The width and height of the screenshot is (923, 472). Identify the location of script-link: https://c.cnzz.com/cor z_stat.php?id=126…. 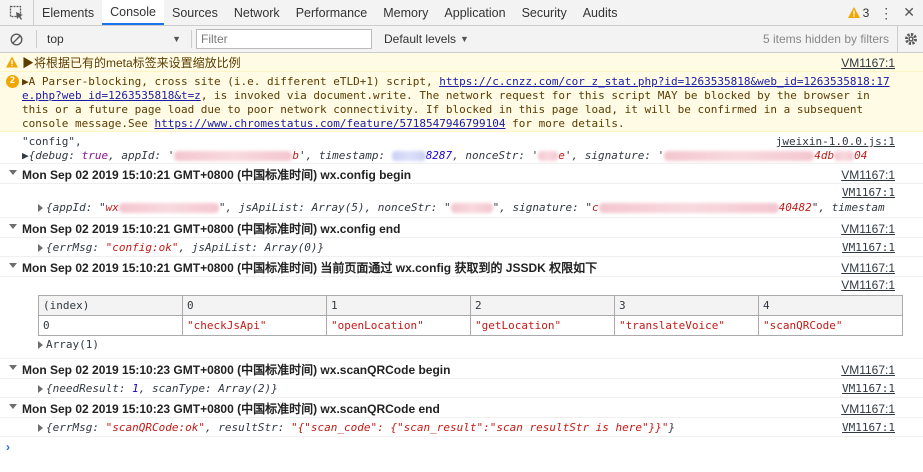
(664, 81).